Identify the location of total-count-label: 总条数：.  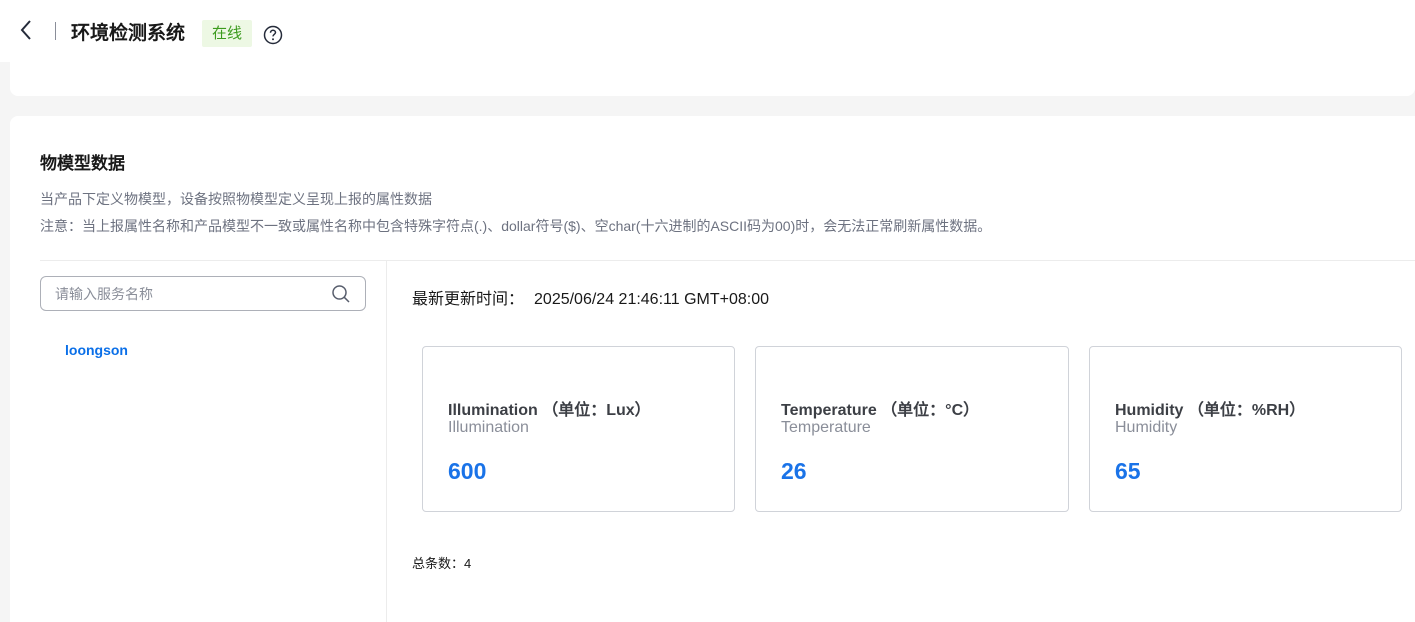
(438, 563).